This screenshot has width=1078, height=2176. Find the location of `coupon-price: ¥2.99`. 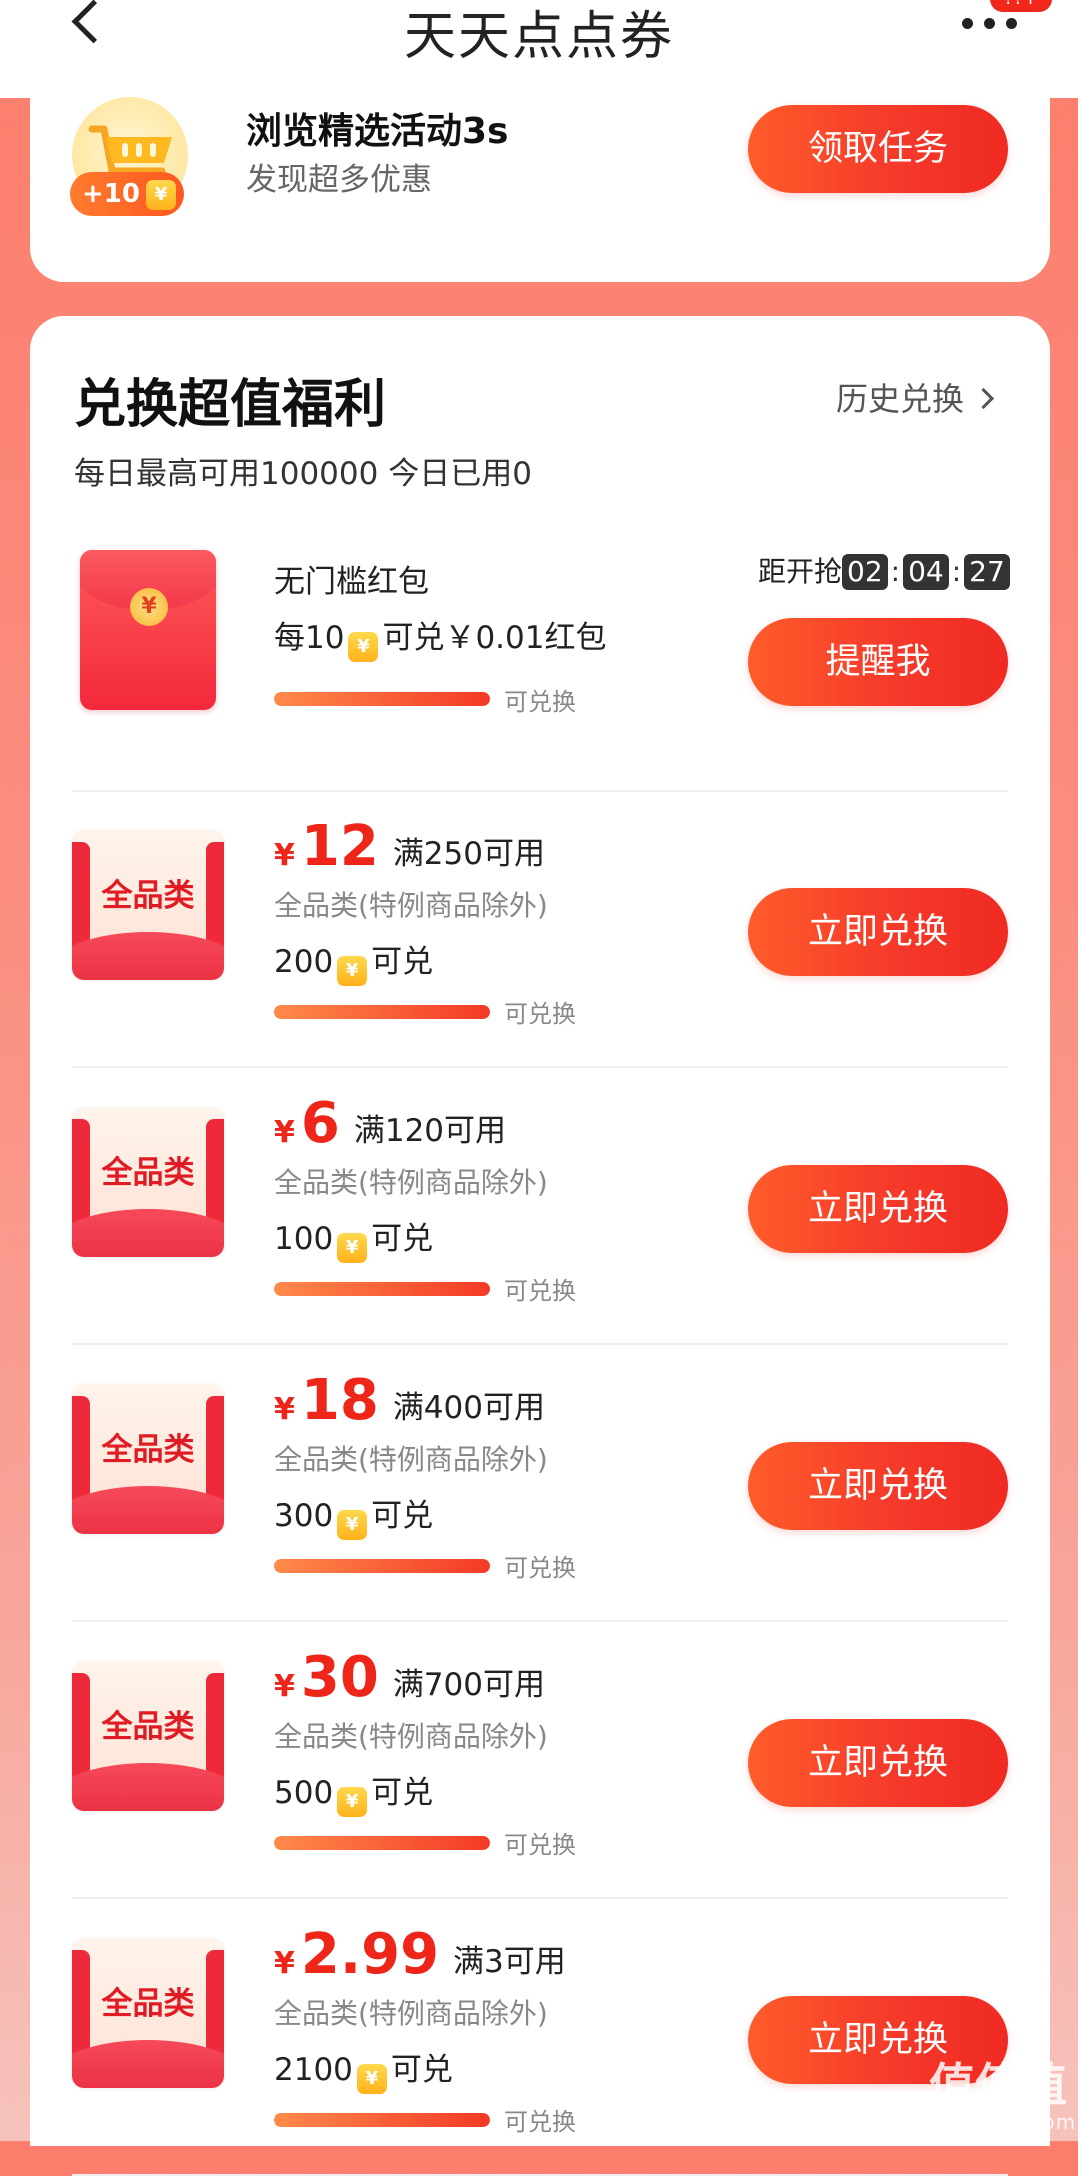

coupon-price: ¥2.99 is located at coordinates (356, 1954).